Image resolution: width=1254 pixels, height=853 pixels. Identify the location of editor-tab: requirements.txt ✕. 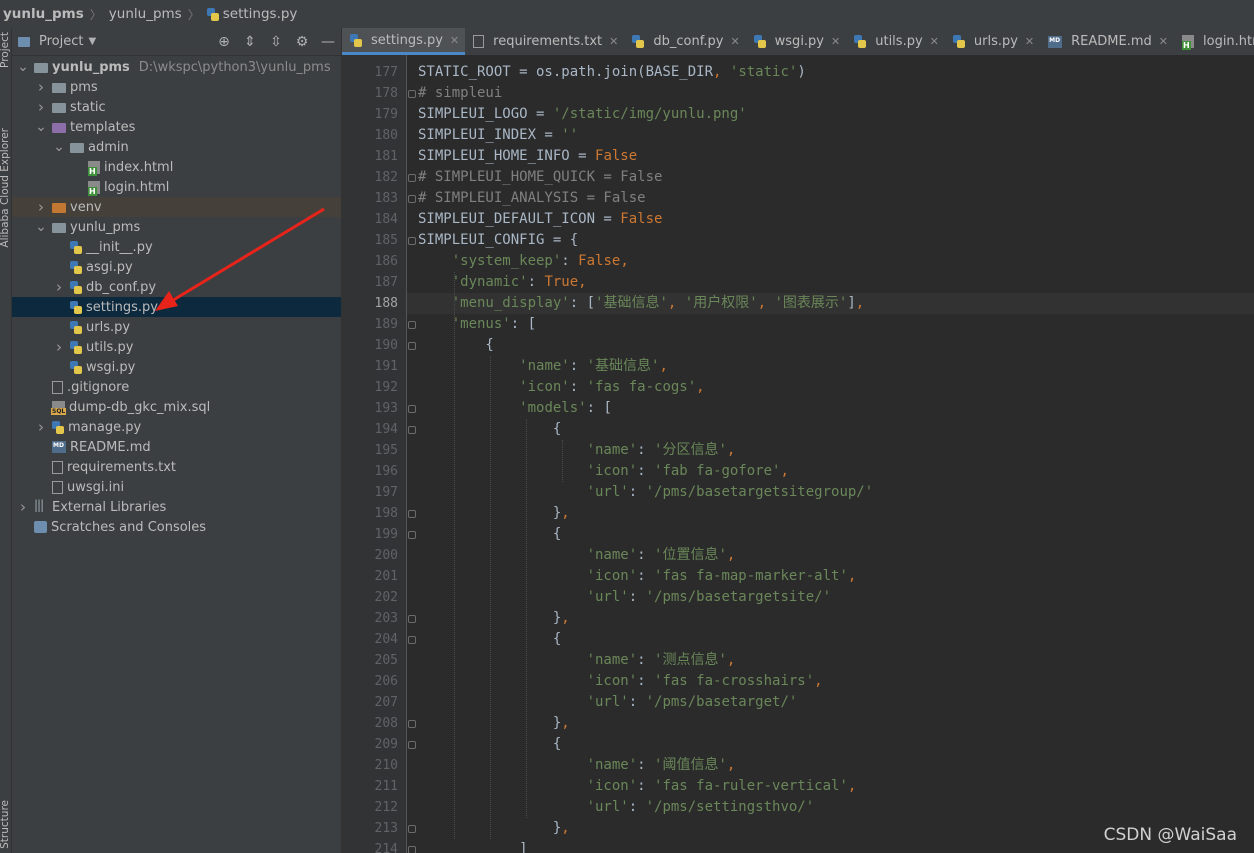
(544, 41).